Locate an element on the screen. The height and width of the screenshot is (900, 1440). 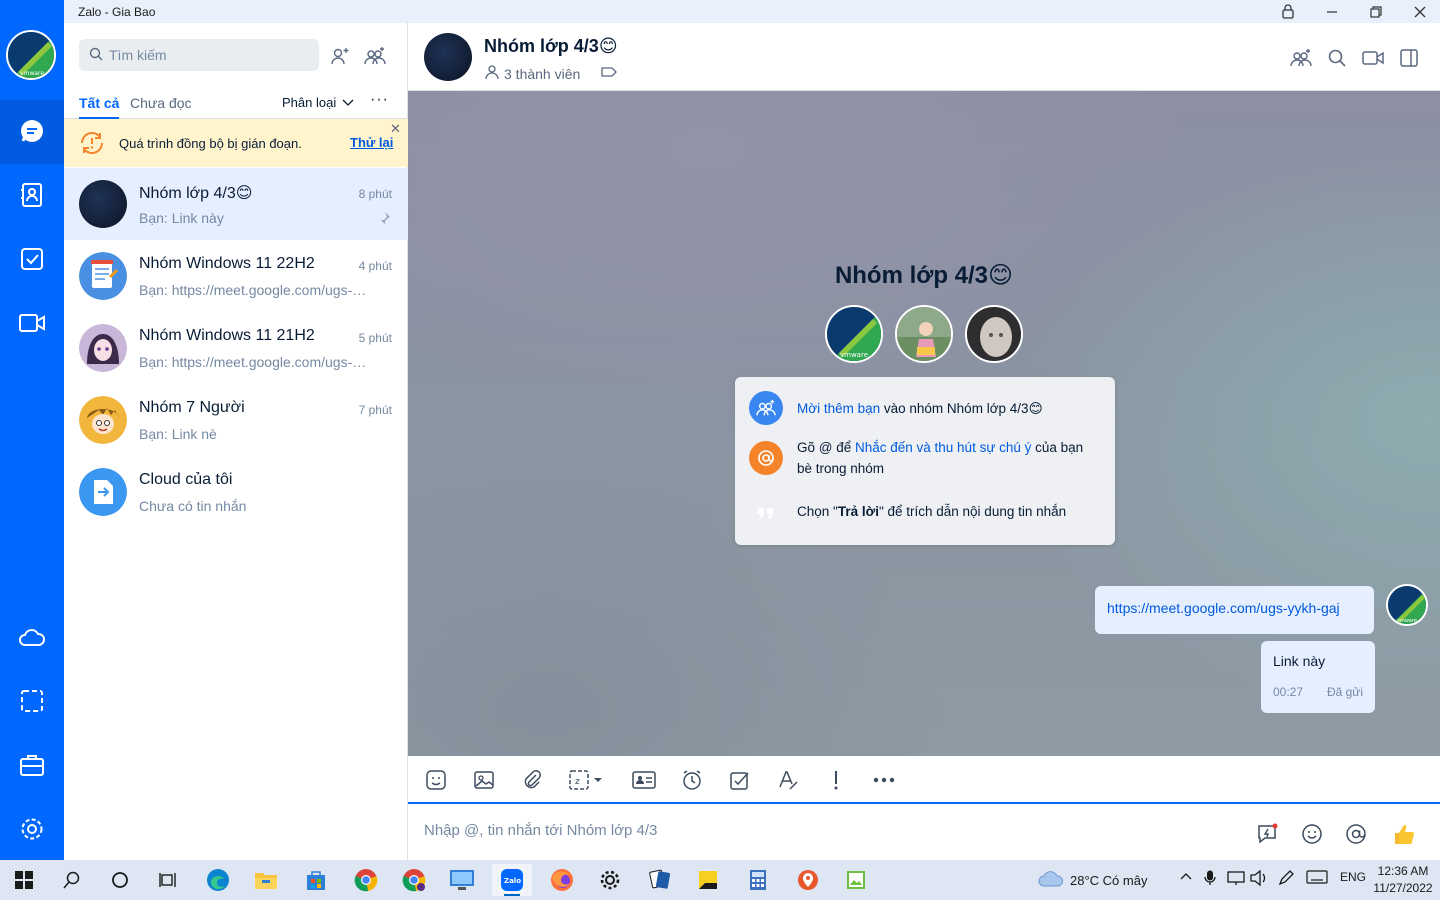
file-explorer-icon is located at coordinates (266, 880).